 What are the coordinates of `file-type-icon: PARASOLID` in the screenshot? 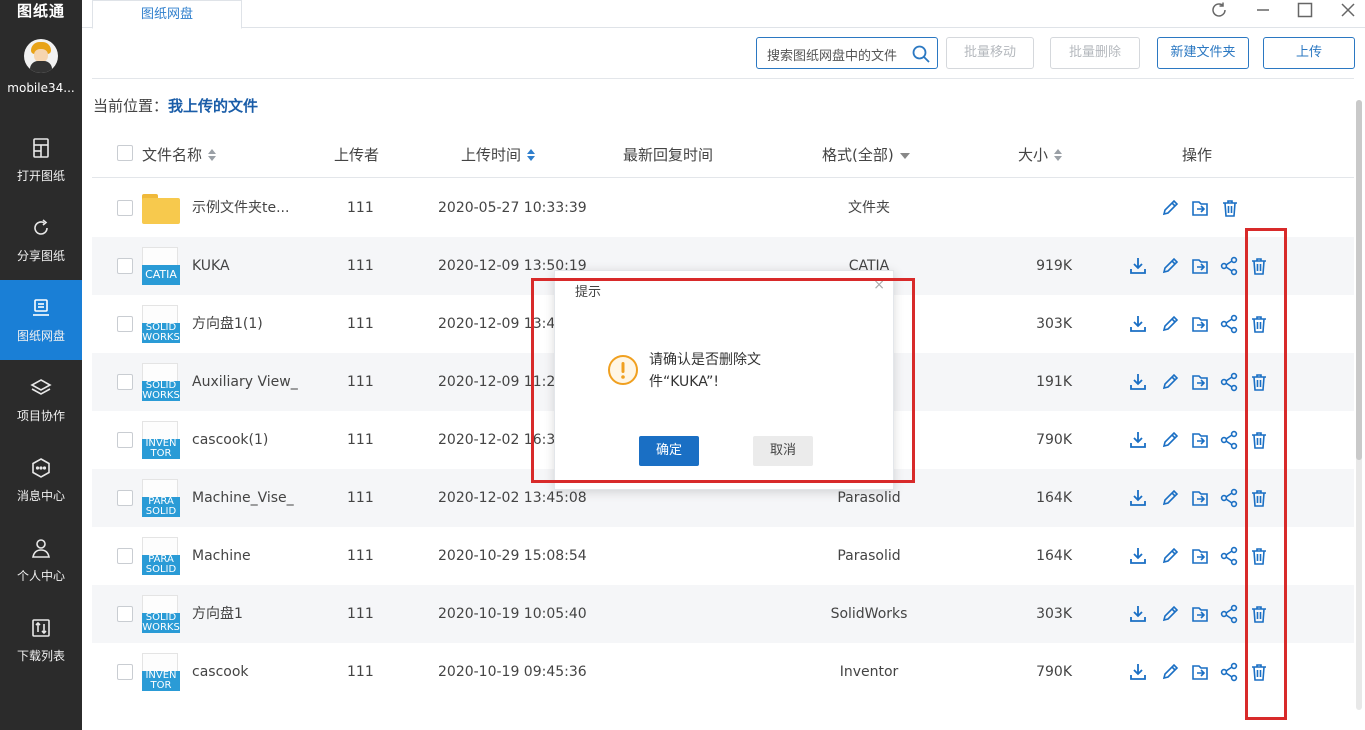 It's located at (161, 499).